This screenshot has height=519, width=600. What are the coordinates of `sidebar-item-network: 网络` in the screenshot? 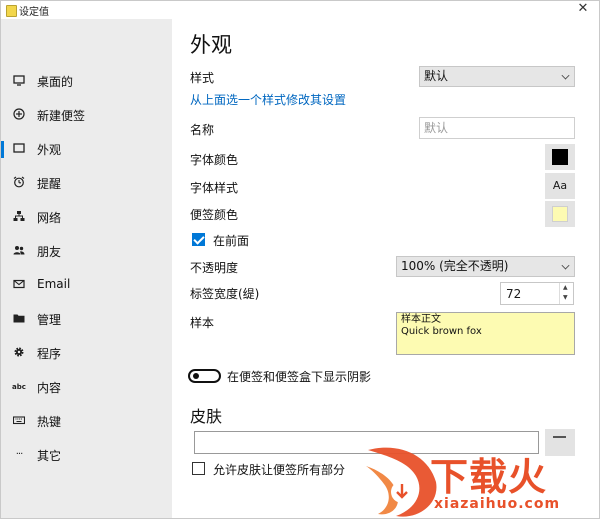 It's located at (86, 217).